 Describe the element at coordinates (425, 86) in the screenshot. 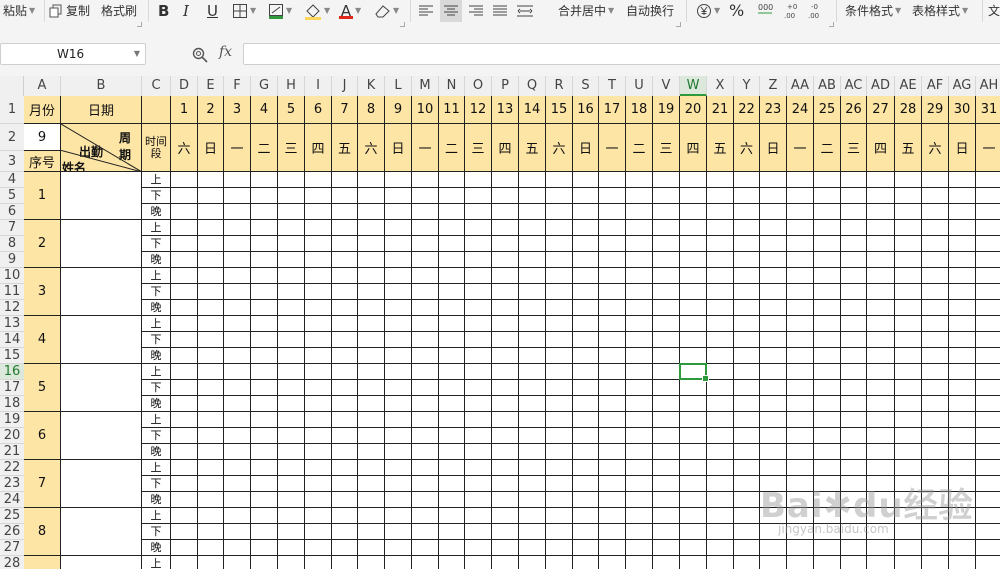

I see `column-header-M: M` at that location.